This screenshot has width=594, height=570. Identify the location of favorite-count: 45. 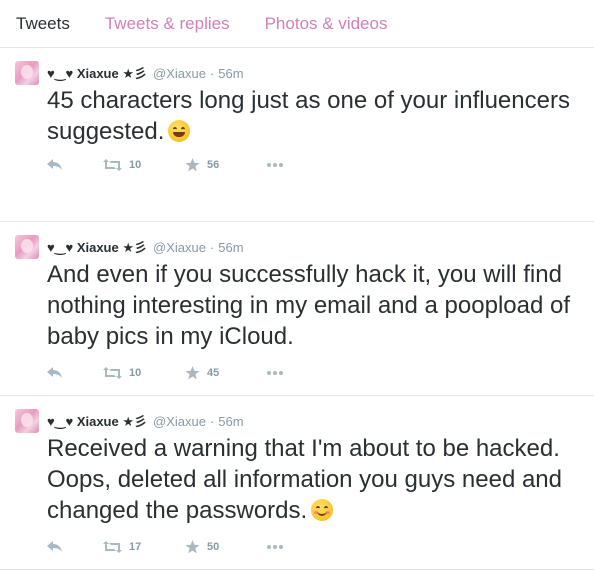
(213, 373).